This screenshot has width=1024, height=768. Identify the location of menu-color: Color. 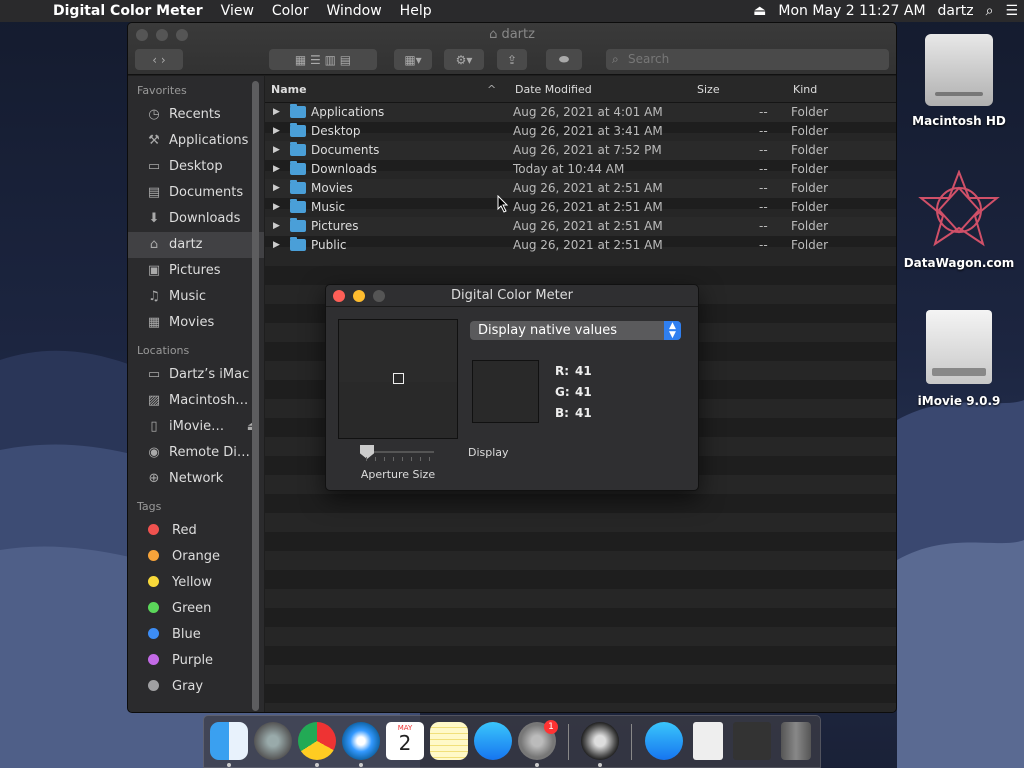
(290, 11).